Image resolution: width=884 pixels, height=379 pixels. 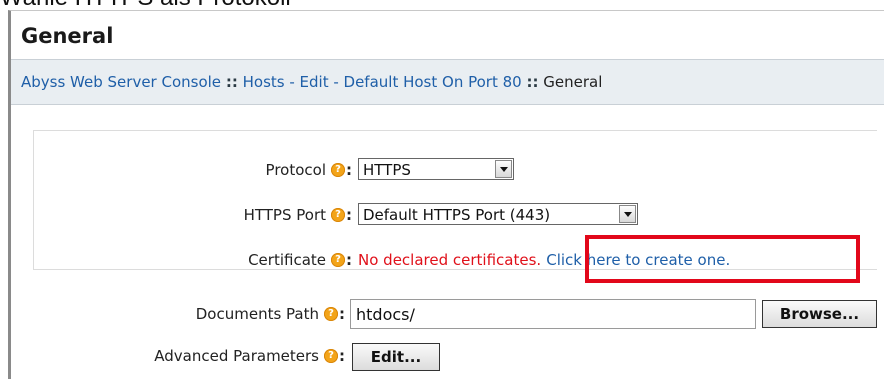 What do you see at coordinates (387, 170) in the screenshot?
I see `protocol-select-value: HTTPS` at bounding box center [387, 170].